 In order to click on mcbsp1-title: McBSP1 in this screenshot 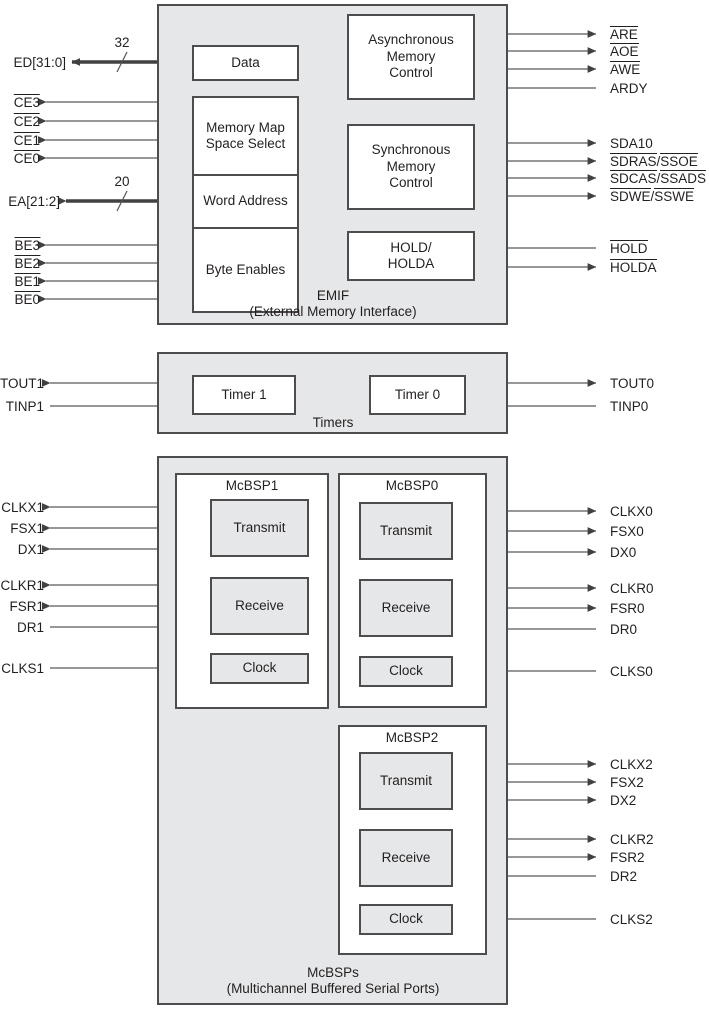, I will do `click(252, 486)`.